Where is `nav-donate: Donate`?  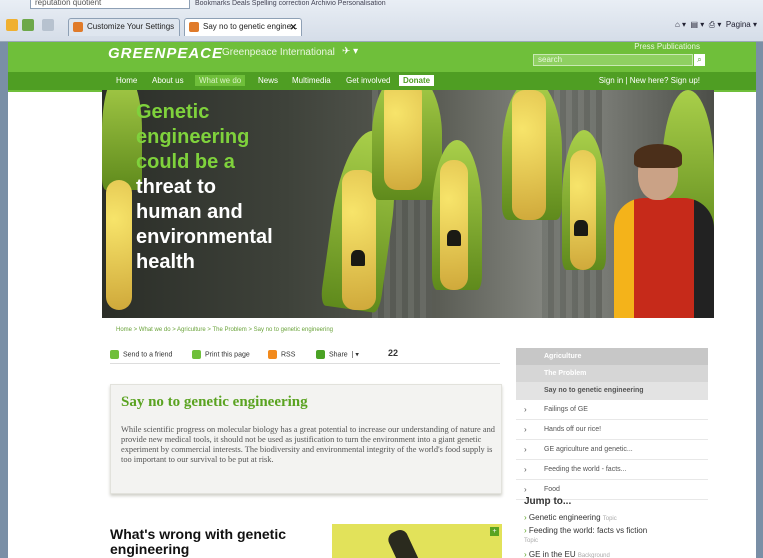
nav-donate: Donate is located at coordinates (417, 80).